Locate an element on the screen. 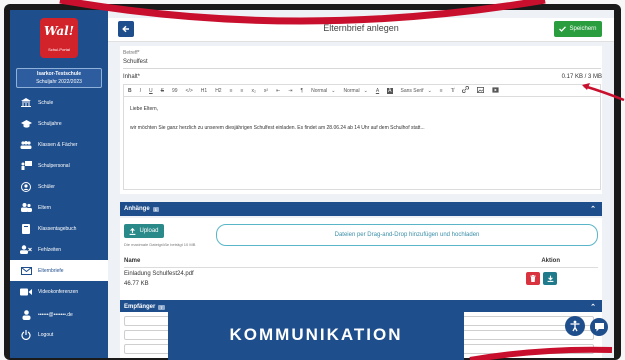 This screenshot has height=360, width=625. attachments-header: Anhänge 1 ⌃ is located at coordinates (361, 209).